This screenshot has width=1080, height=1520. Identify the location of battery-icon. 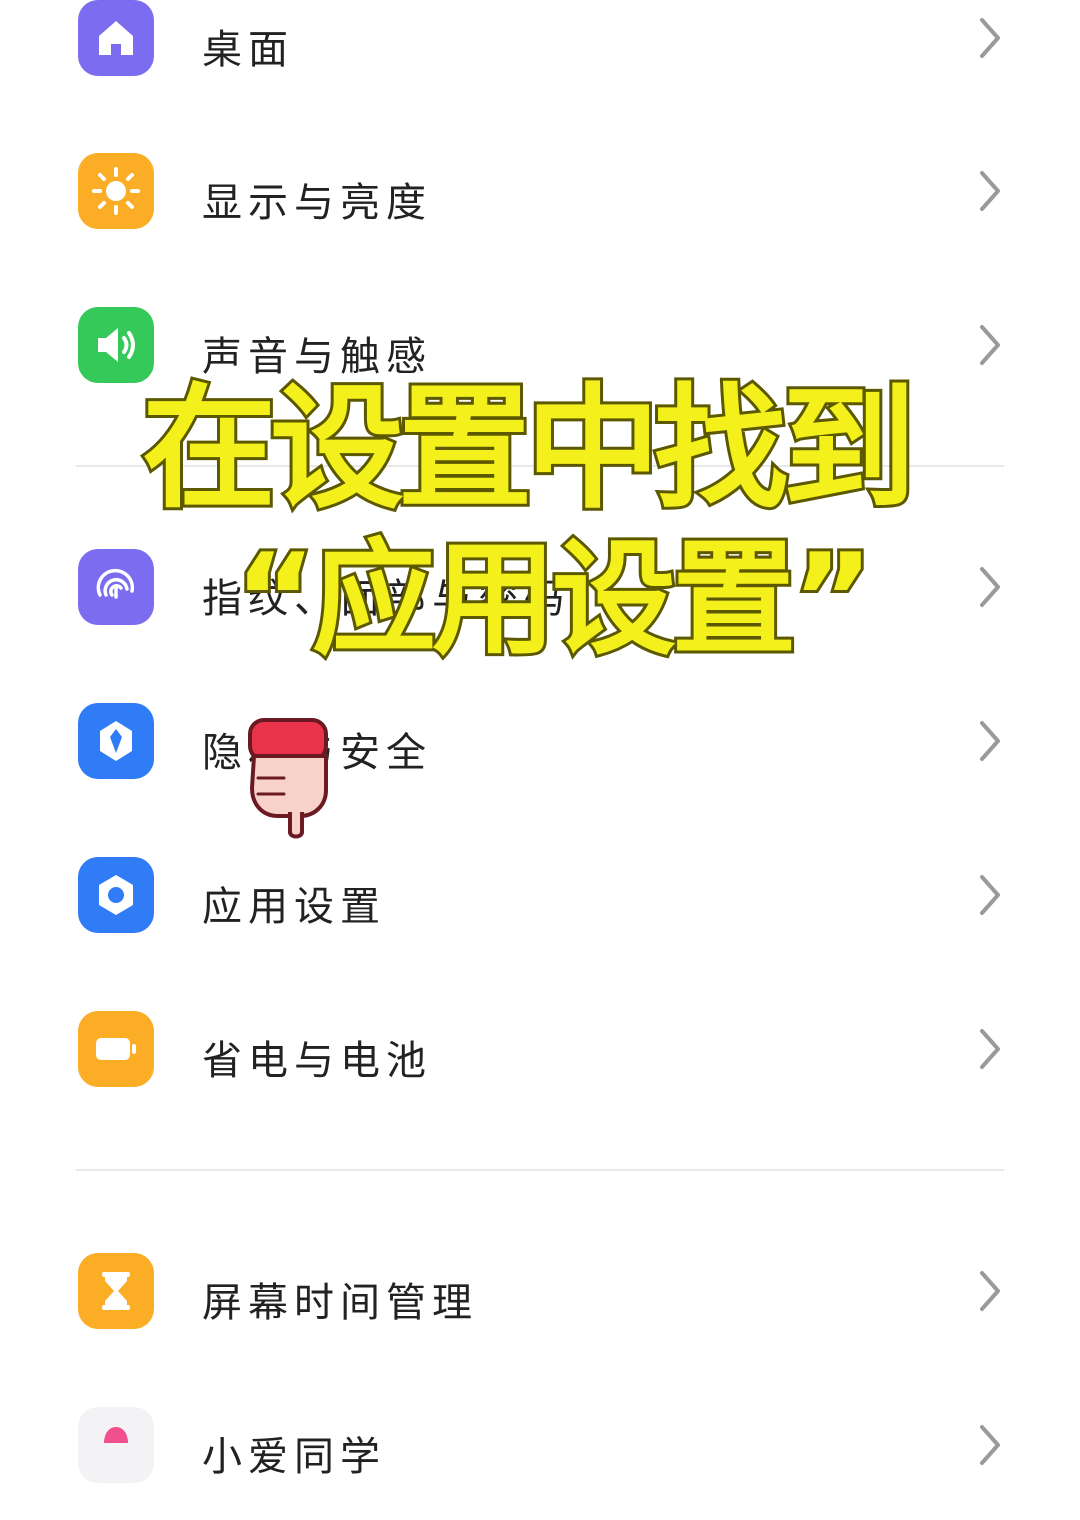
(116, 1049).